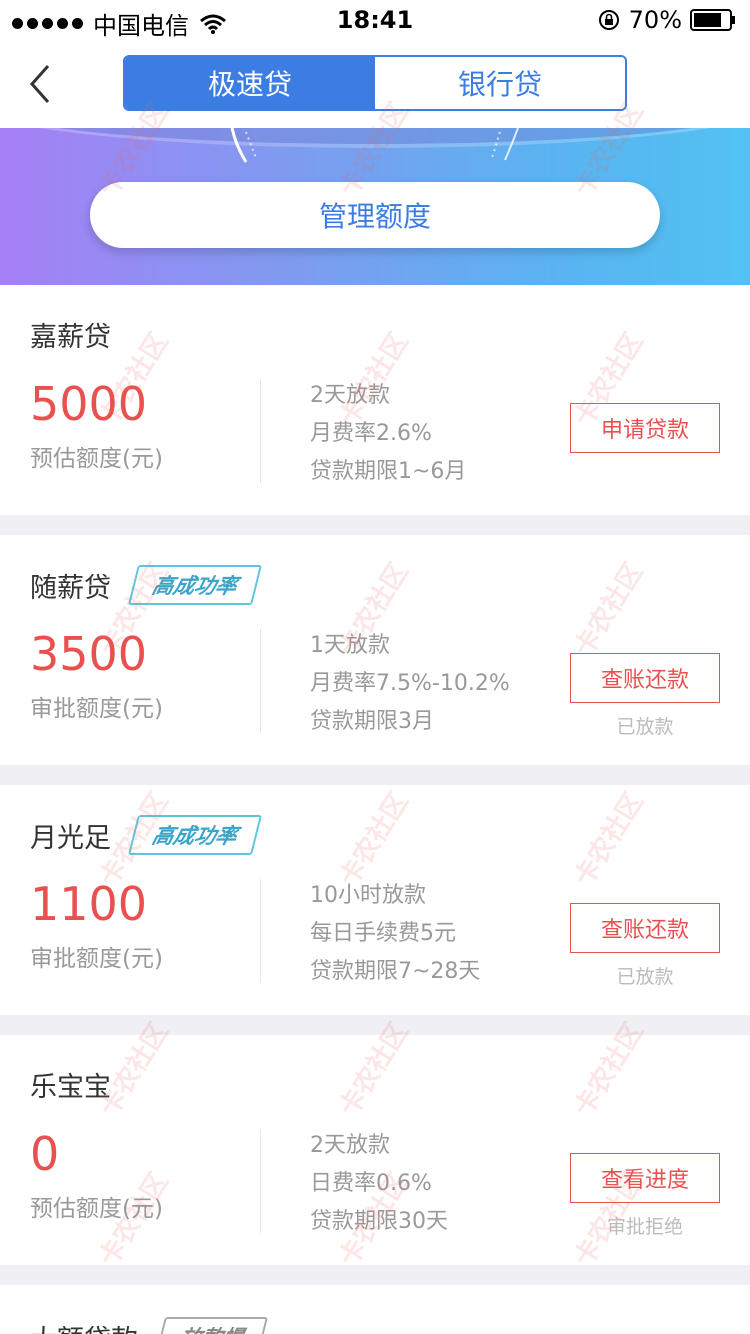 The height and width of the screenshot is (1334, 750). Describe the element at coordinates (383, 933) in the screenshot. I see `fee-rate: 每日手续费5元` at that location.